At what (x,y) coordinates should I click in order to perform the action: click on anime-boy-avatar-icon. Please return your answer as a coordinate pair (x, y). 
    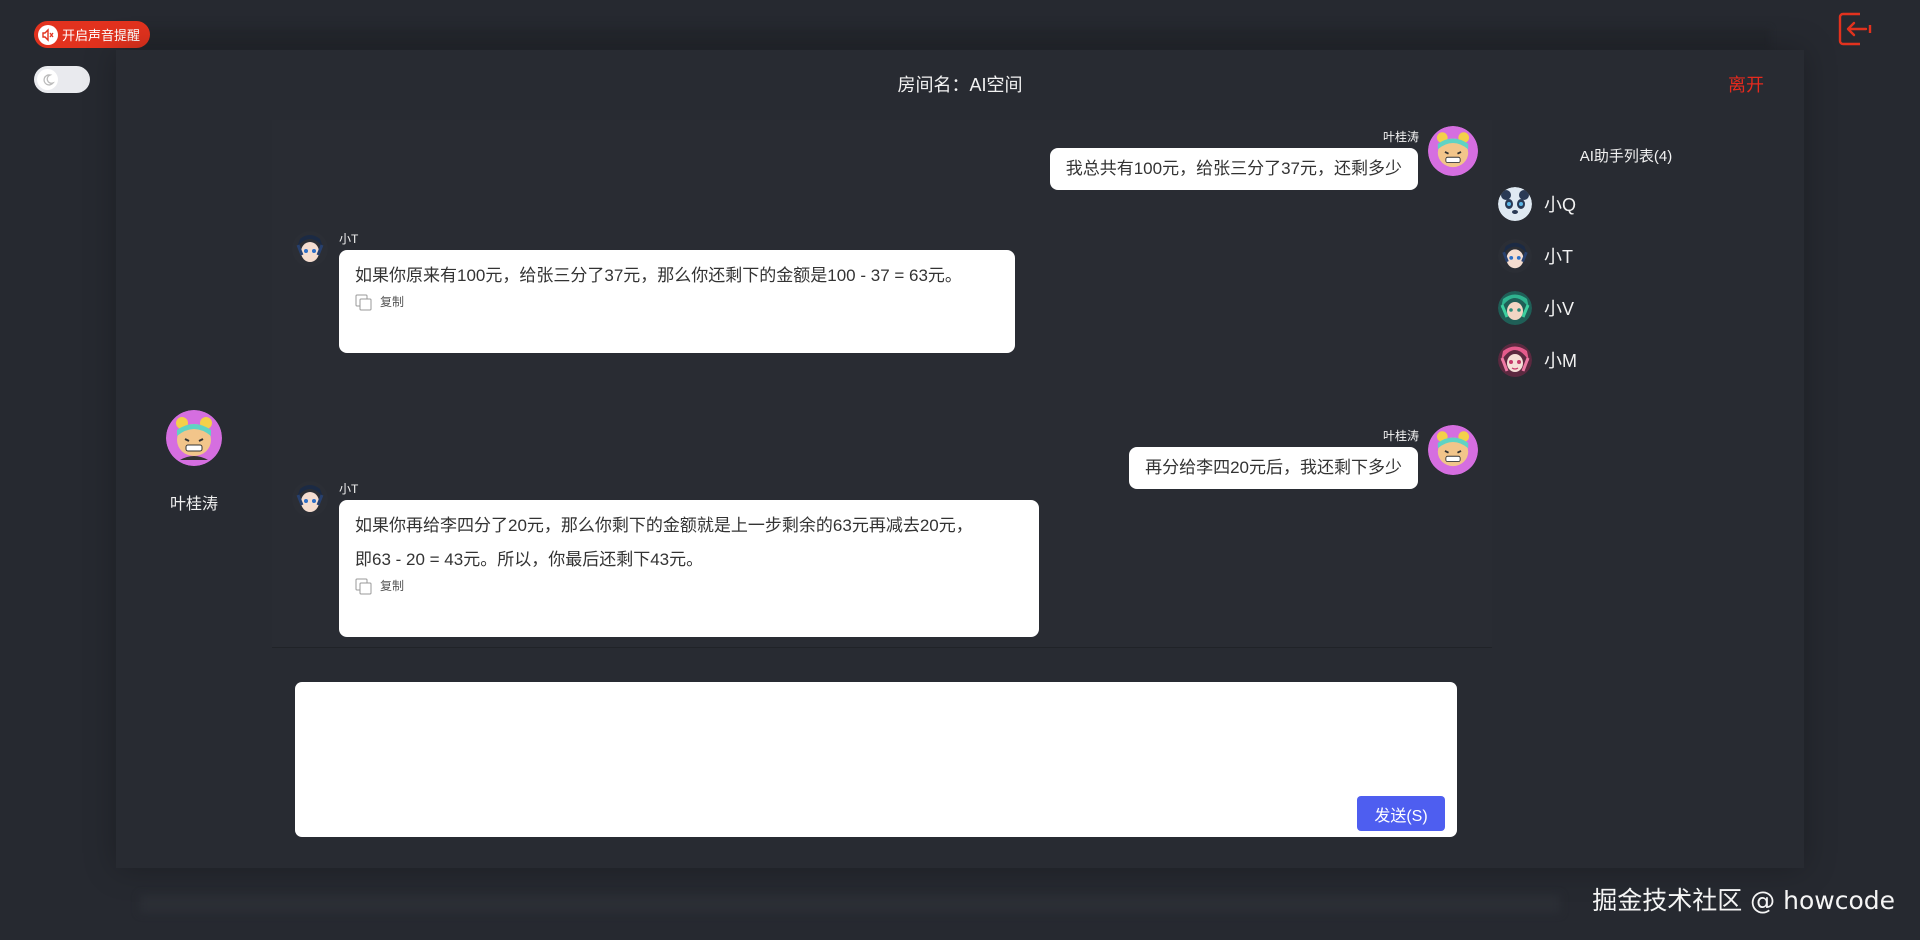
    Looking at the image, I should click on (1515, 256).